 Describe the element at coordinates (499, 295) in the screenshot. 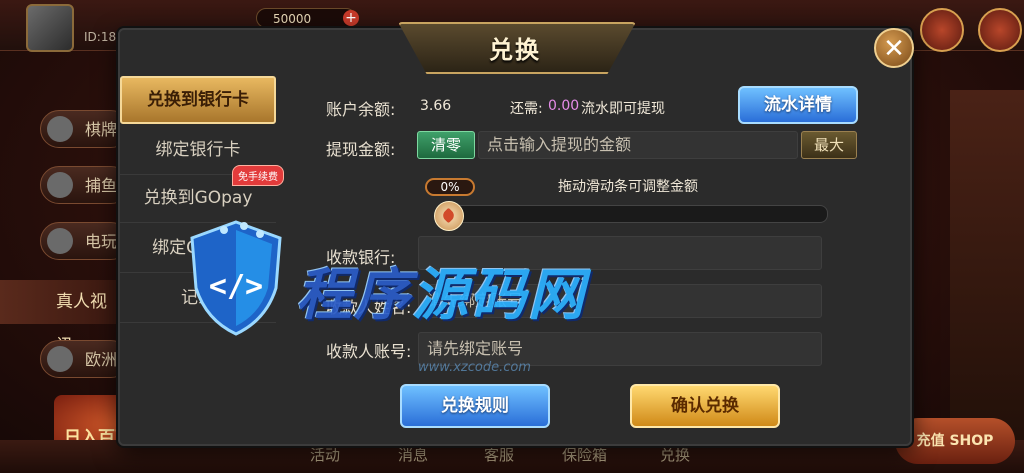

I see `watermark-text-b: 源码网` at that location.